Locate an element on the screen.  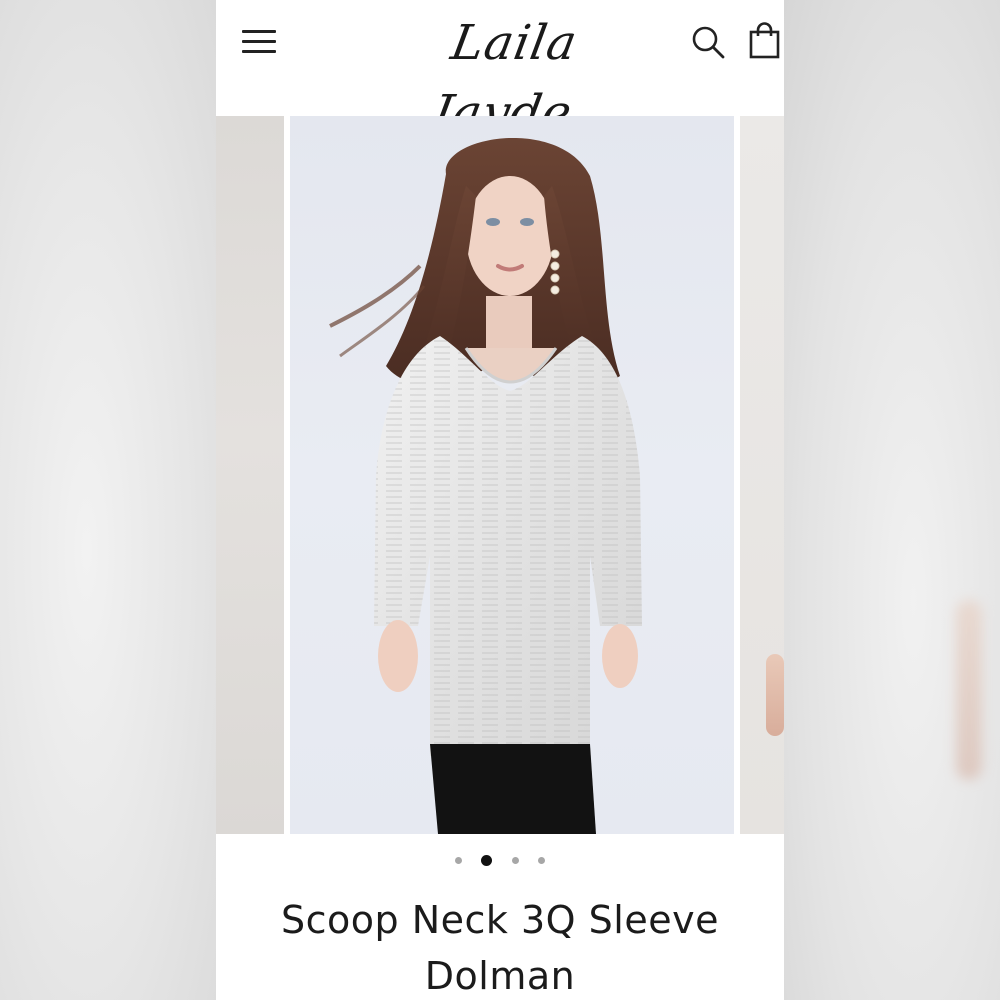
brand-logo: Laila Jayde is located at coordinates (513, 74).